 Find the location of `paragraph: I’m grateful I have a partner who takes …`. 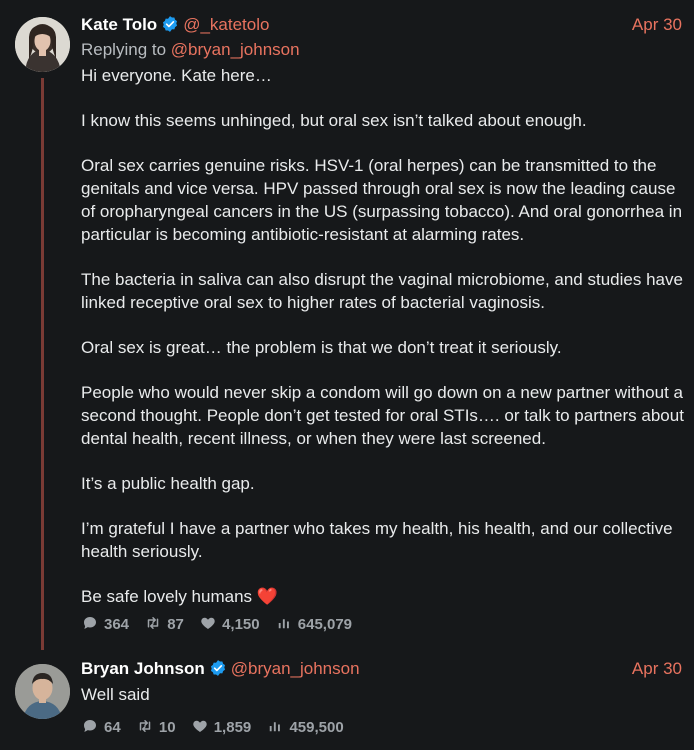

paragraph: I’m grateful I have a partner who takes … is located at coordinates (377, 540).